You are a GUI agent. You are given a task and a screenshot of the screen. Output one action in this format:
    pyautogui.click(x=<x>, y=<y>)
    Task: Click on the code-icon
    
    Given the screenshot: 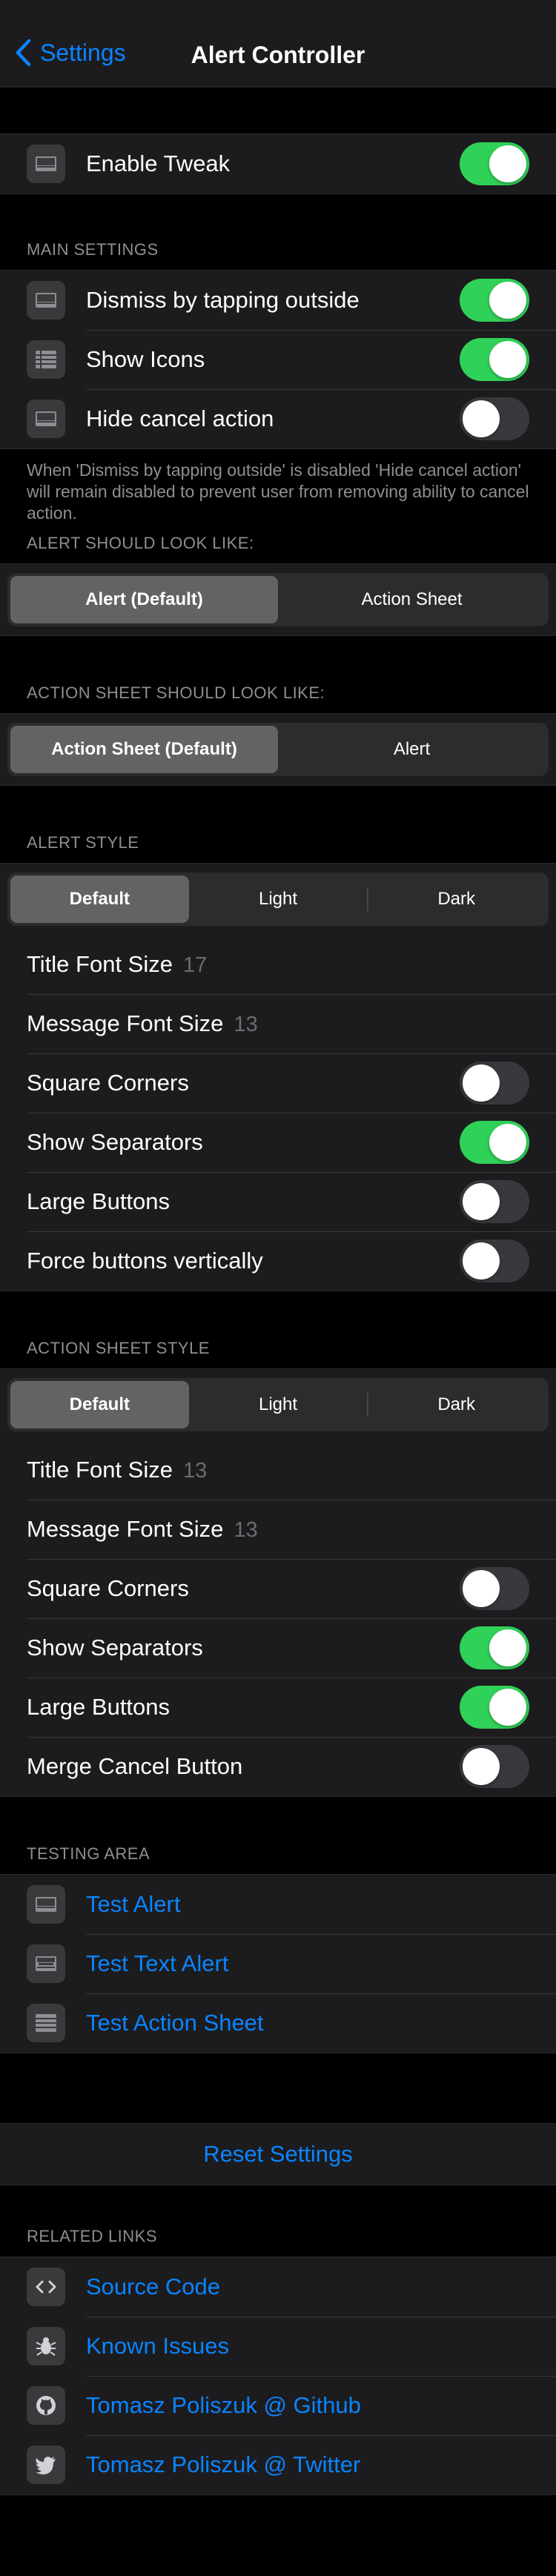 What is the action you would take?
    pyautogui.click(x=46, y=2287)
    